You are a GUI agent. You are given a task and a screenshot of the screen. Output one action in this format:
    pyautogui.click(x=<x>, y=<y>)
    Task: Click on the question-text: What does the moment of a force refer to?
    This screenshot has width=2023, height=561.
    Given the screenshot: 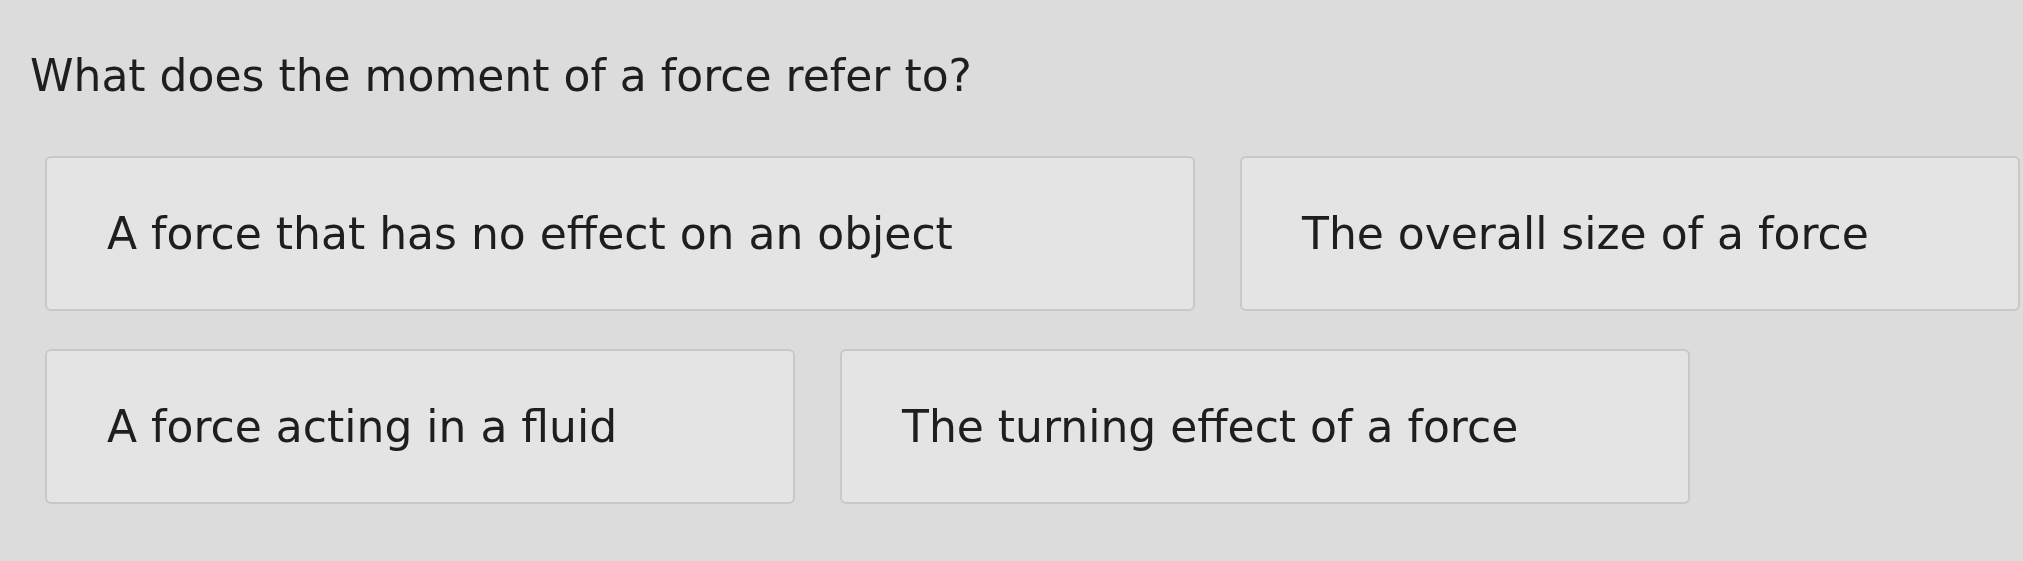 What is the action you would take?
    pyautogui.click(x=501, y=75)
    